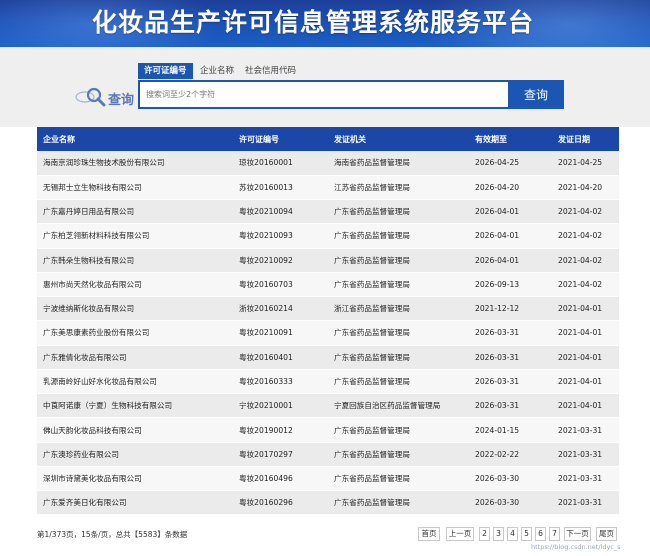 The width and height of the screenshot is (650, 556). What do you see at coordinates (510, 430) in the screenshot?
I see `valid-until-cell: 2024-01-15` at bounding box center [510, 430].